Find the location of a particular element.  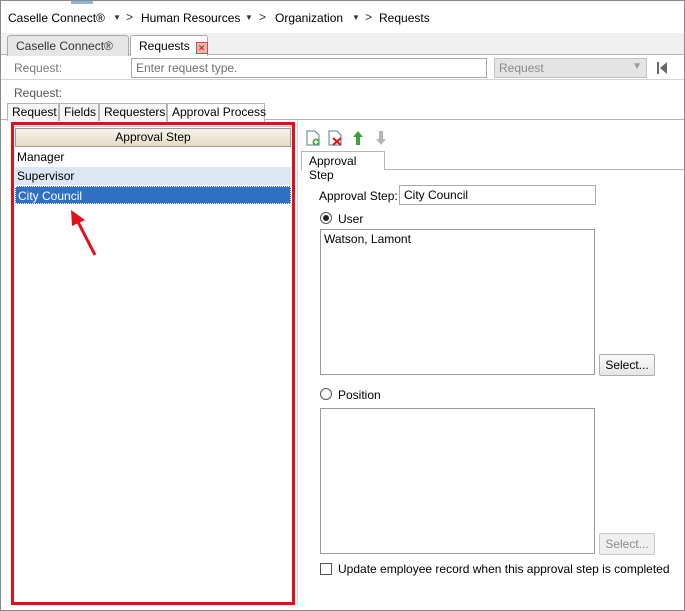

user-list: Watson, Lamont is located at coordinates (457, 302).